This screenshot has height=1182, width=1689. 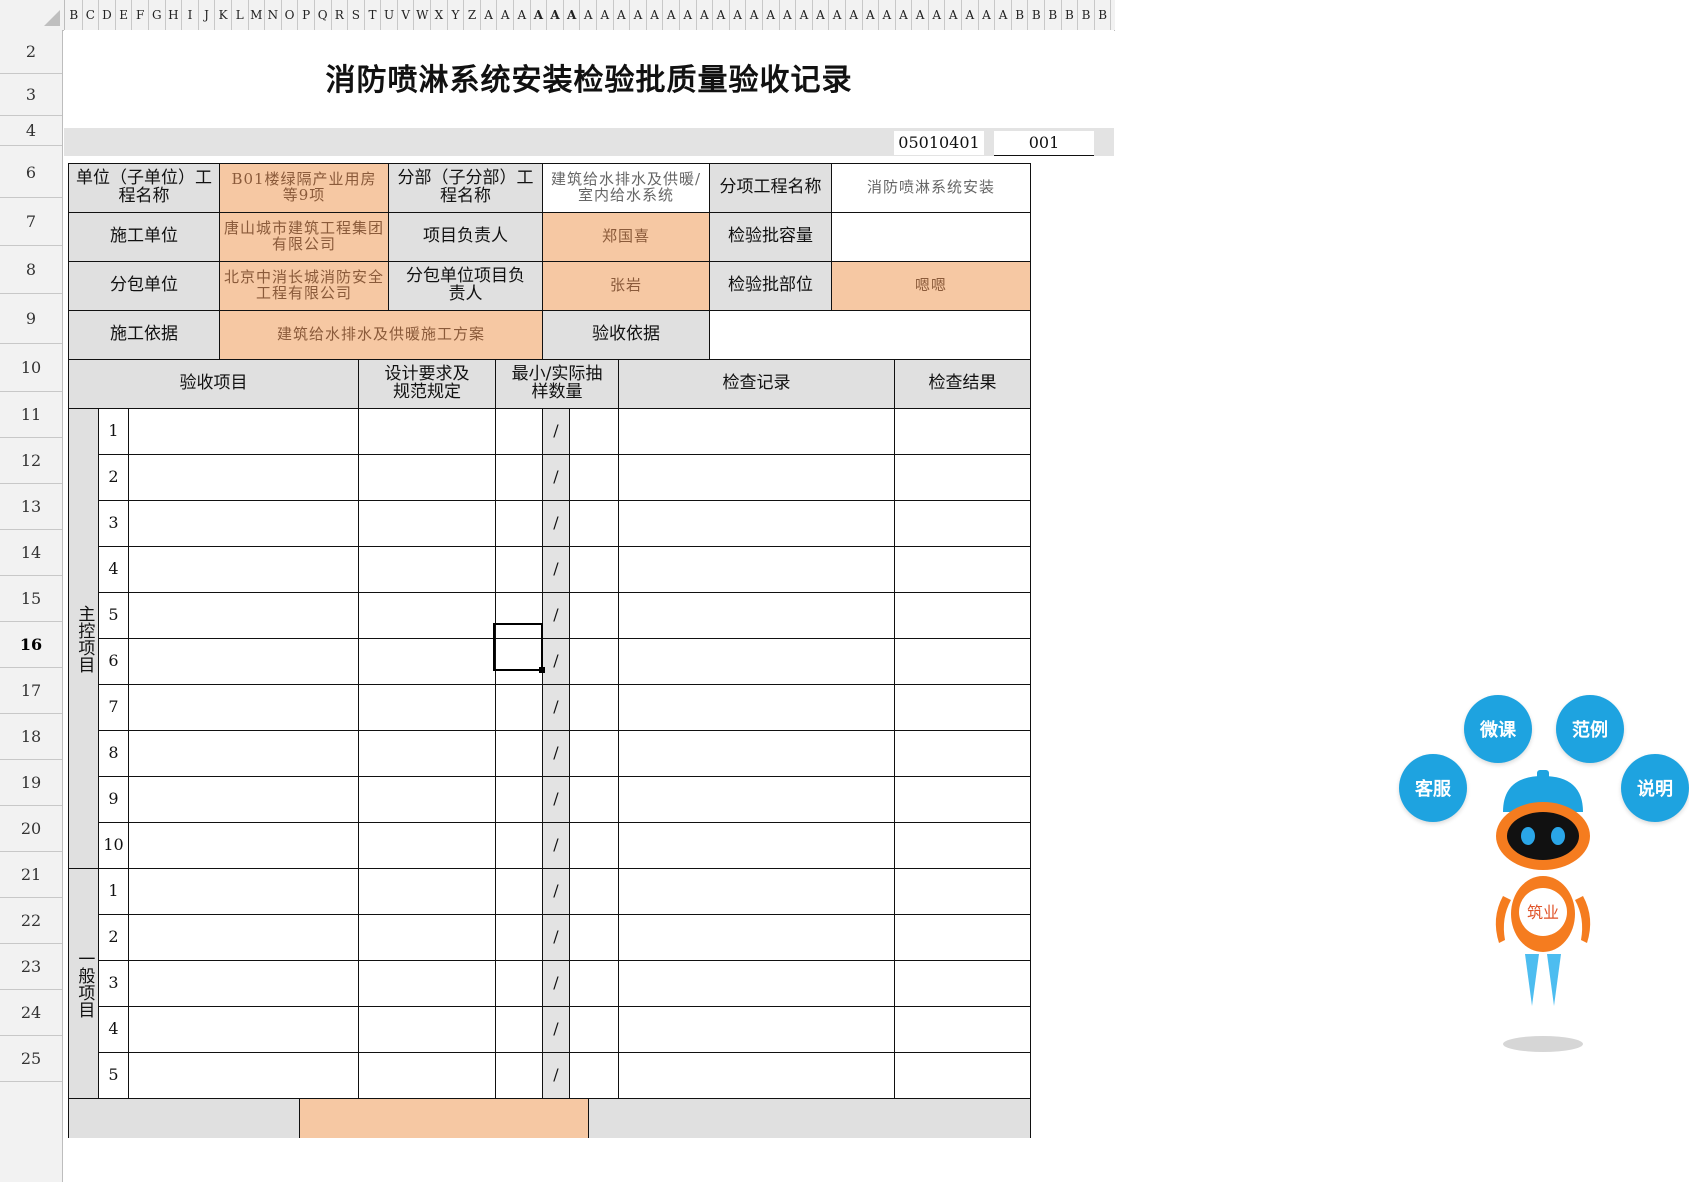 What do you see at coordinates (31, 645) in the screenshot?
I see `row-header-cell: 16` at bounding box center [31, 645].